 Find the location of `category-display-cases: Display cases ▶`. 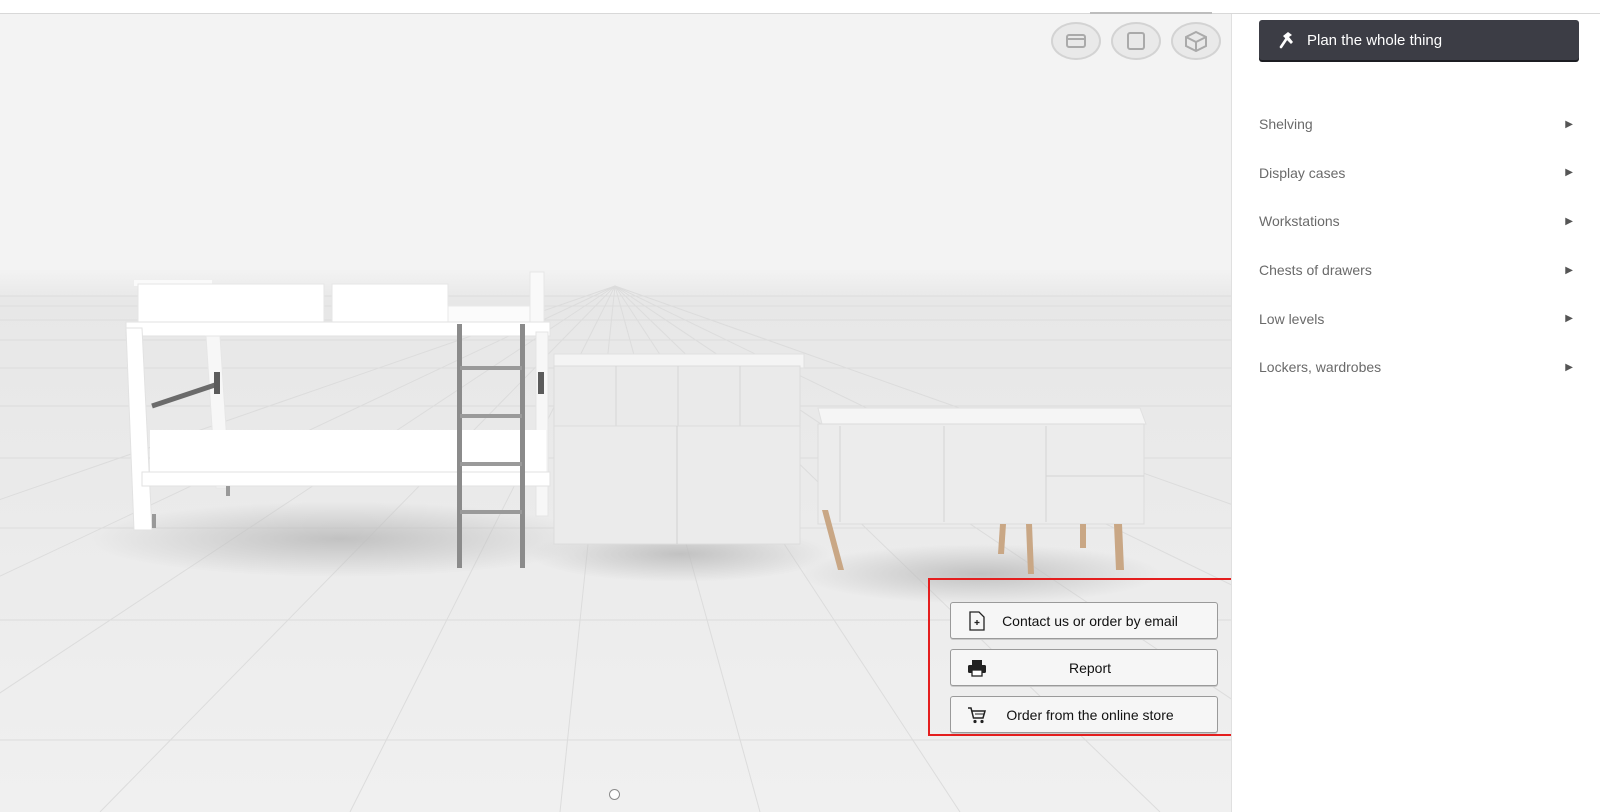

category-display-cases: Display cases ▶ is located at coordinates (1419, 173).